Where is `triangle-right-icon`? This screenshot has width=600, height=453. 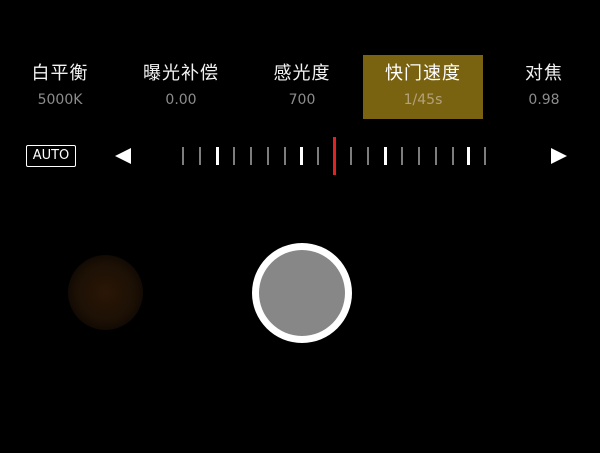
triangle-right-icon is located at coordinates (559, 156).